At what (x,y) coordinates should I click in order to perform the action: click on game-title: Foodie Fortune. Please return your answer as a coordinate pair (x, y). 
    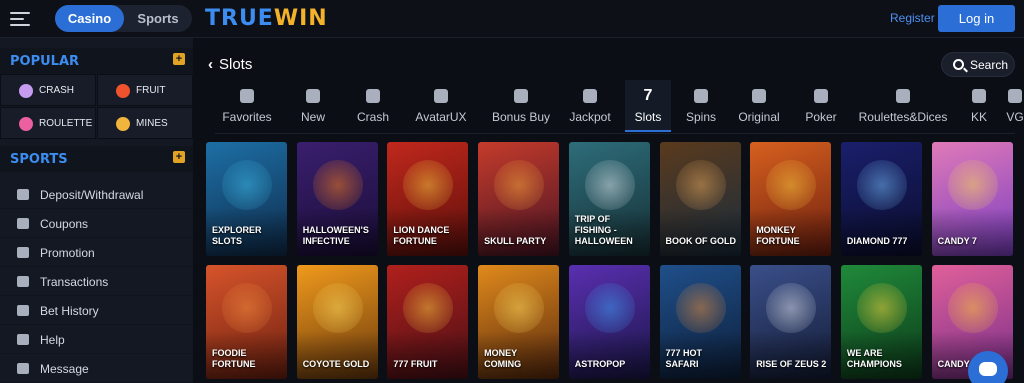
    Looking at the image, I should click on (234, 358).